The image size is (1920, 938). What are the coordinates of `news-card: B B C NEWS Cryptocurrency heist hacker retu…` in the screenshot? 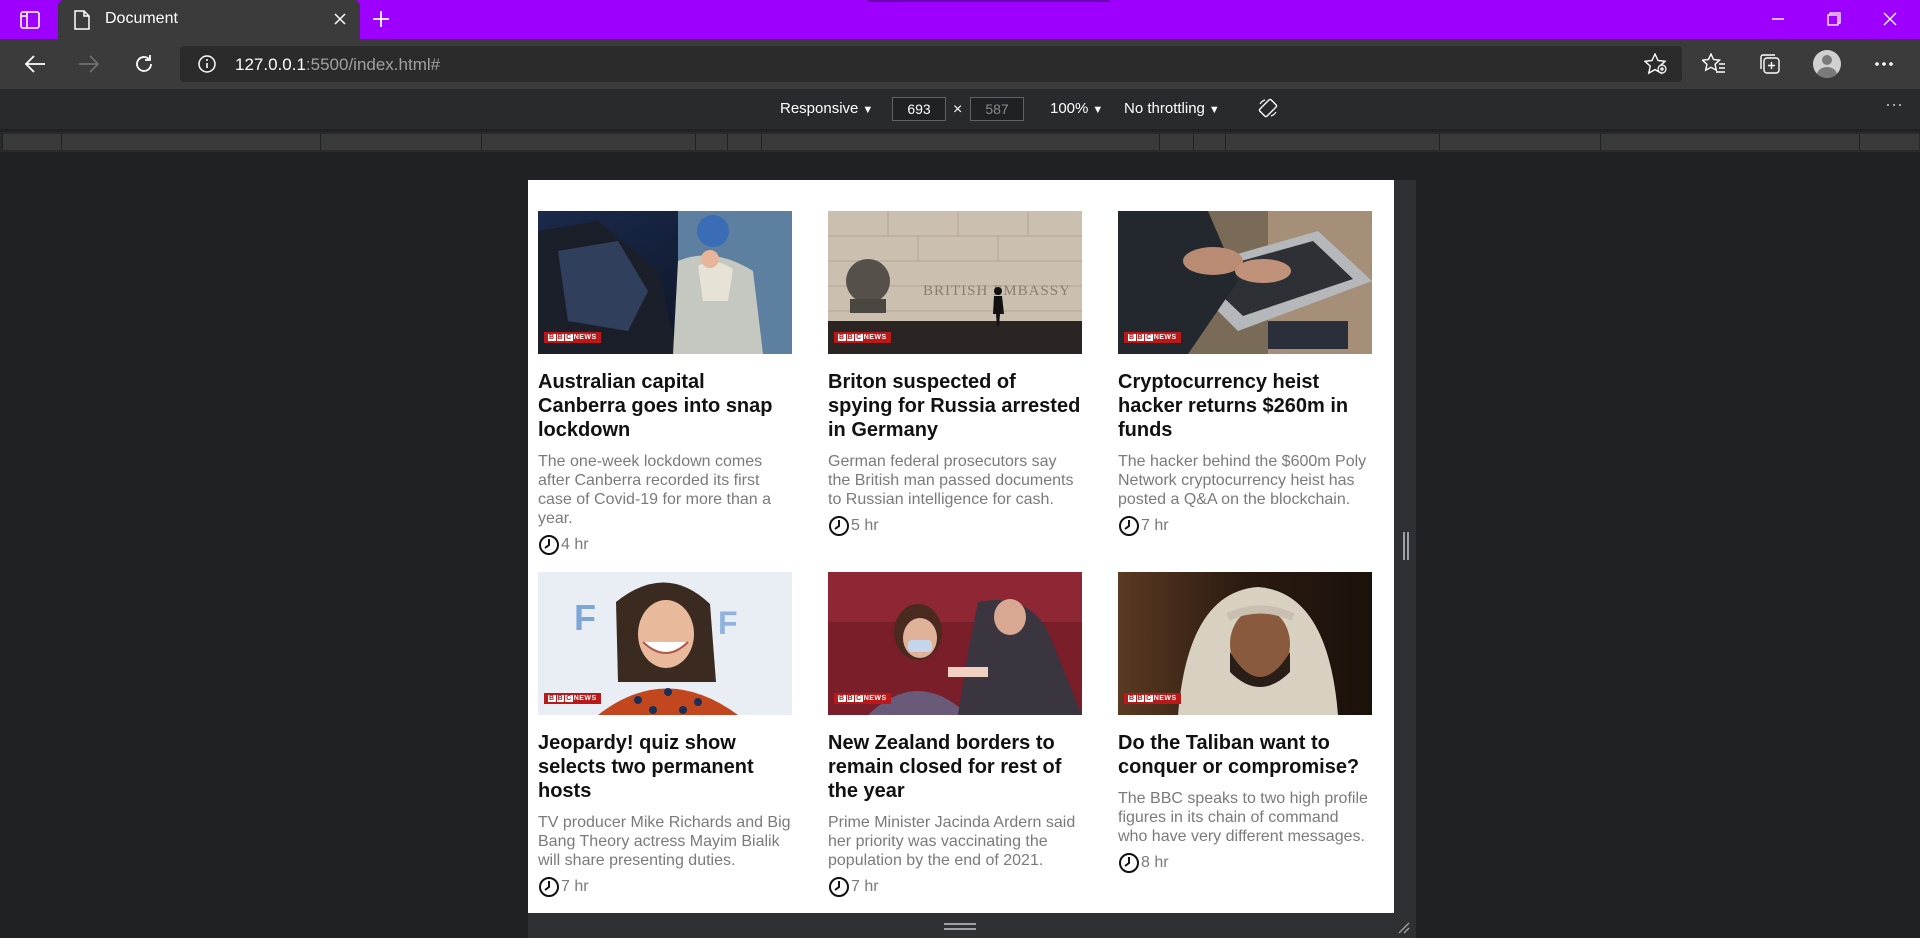 It's located at (1245, 374).